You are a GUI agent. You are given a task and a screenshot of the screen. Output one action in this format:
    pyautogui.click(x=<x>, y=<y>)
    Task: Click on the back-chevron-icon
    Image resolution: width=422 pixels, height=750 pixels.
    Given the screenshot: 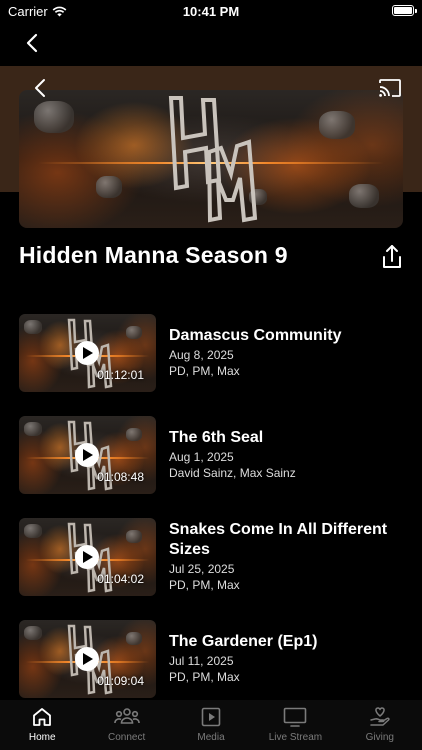 What is the action you would take?
    pyautogui.click(x=33, y=43)
    